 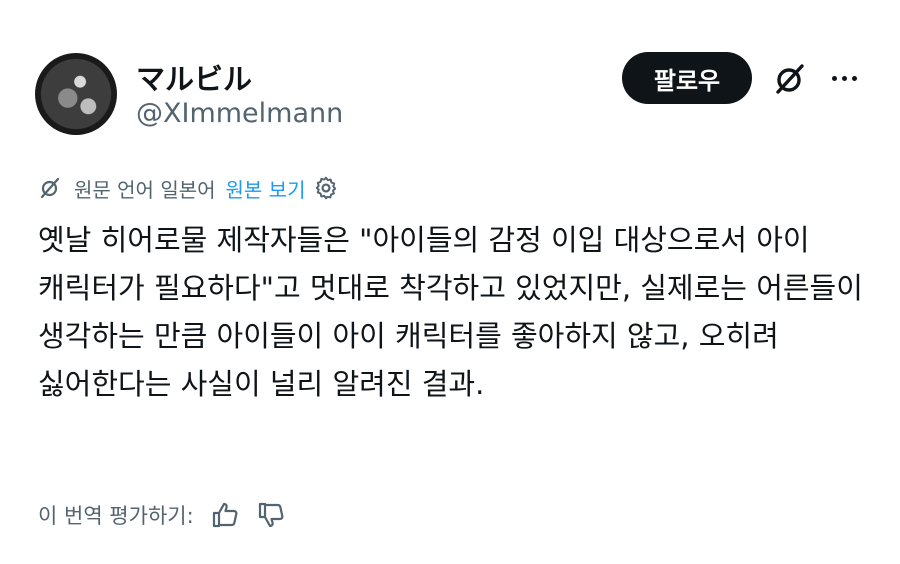 What do you see at coordinates (271, 515) in the screenshot?
I see `thumbs-down-icon` at bounding box center [271, 515].